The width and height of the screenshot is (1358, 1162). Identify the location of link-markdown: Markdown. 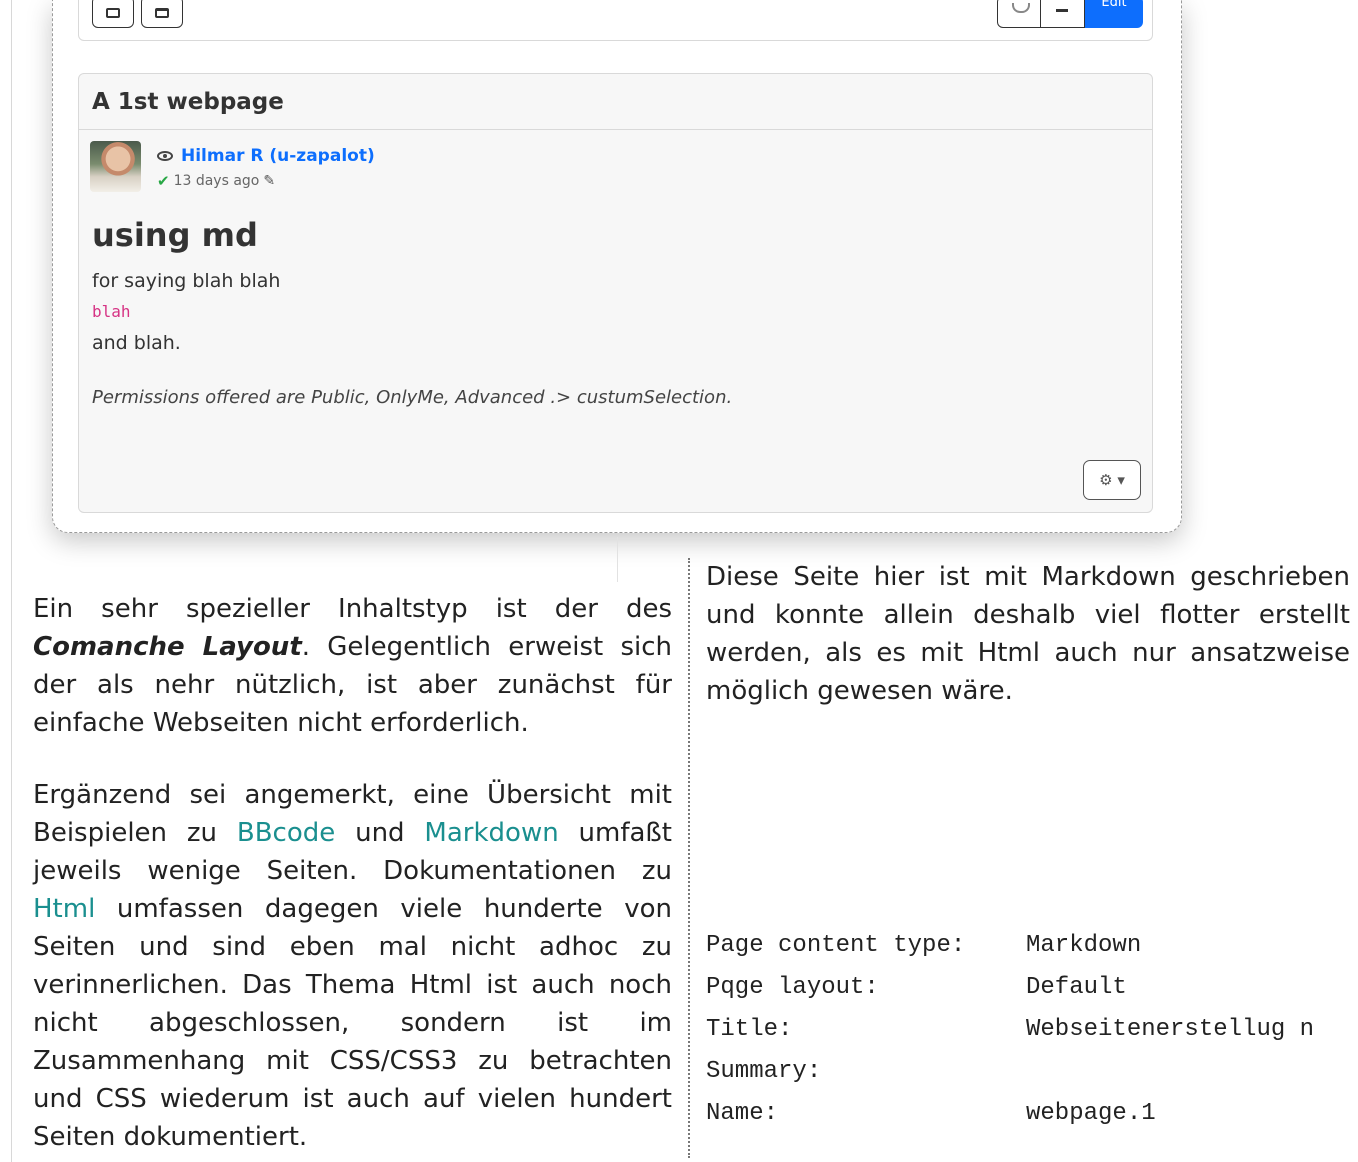
(491, 833).